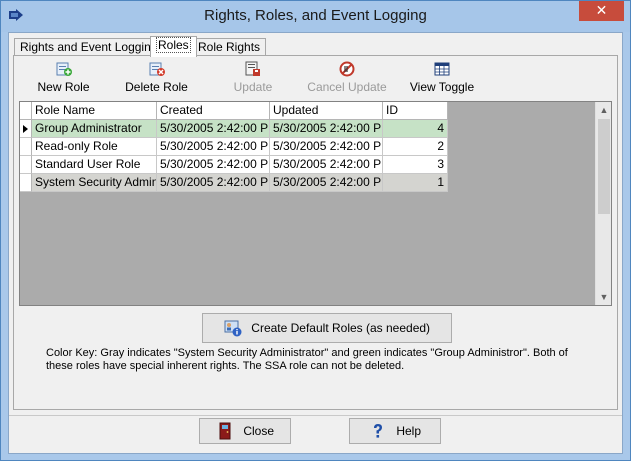 The width and height of the screenshot is (631, 461). I want to click on tab-role-rights: Role Rights, so click(229, 47).